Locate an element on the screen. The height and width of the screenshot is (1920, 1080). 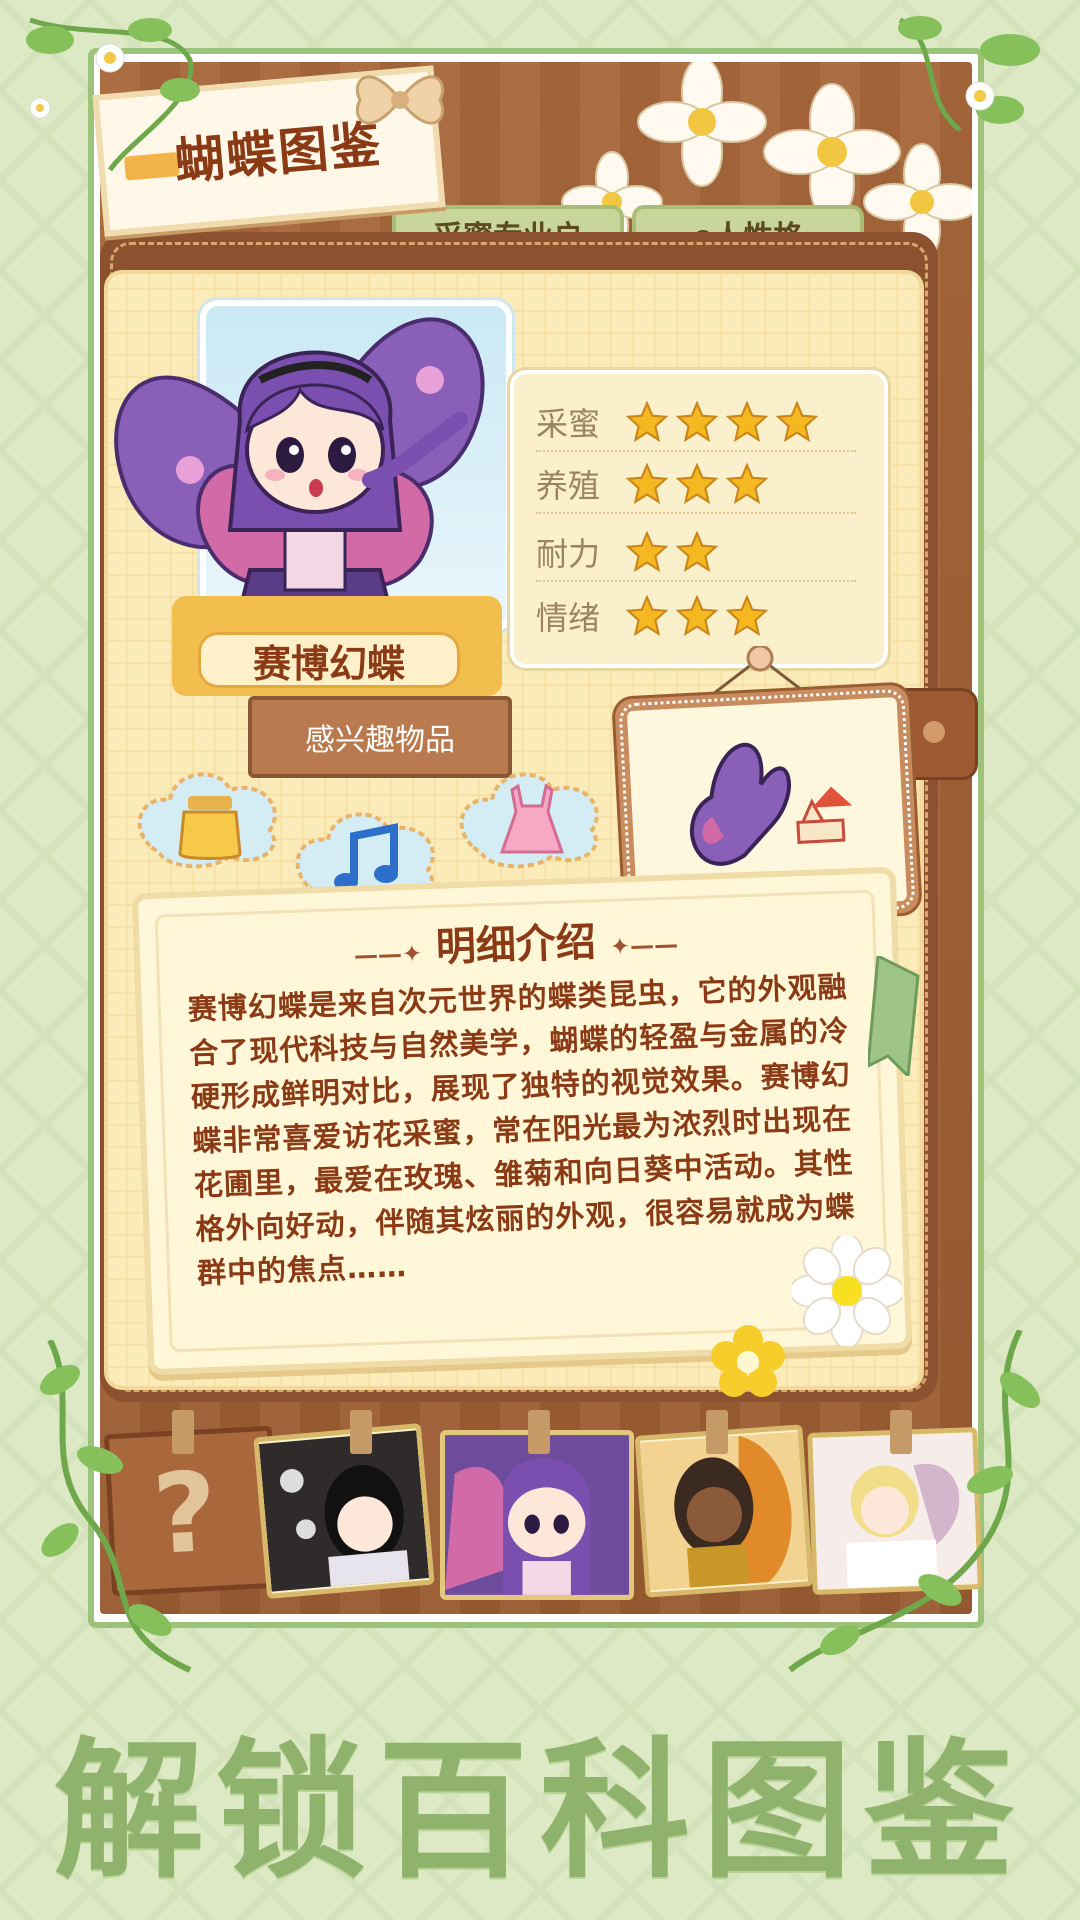
stats-panel: 采蜜 养殖 耐力 情绪 is located at coordinates (699, 519).